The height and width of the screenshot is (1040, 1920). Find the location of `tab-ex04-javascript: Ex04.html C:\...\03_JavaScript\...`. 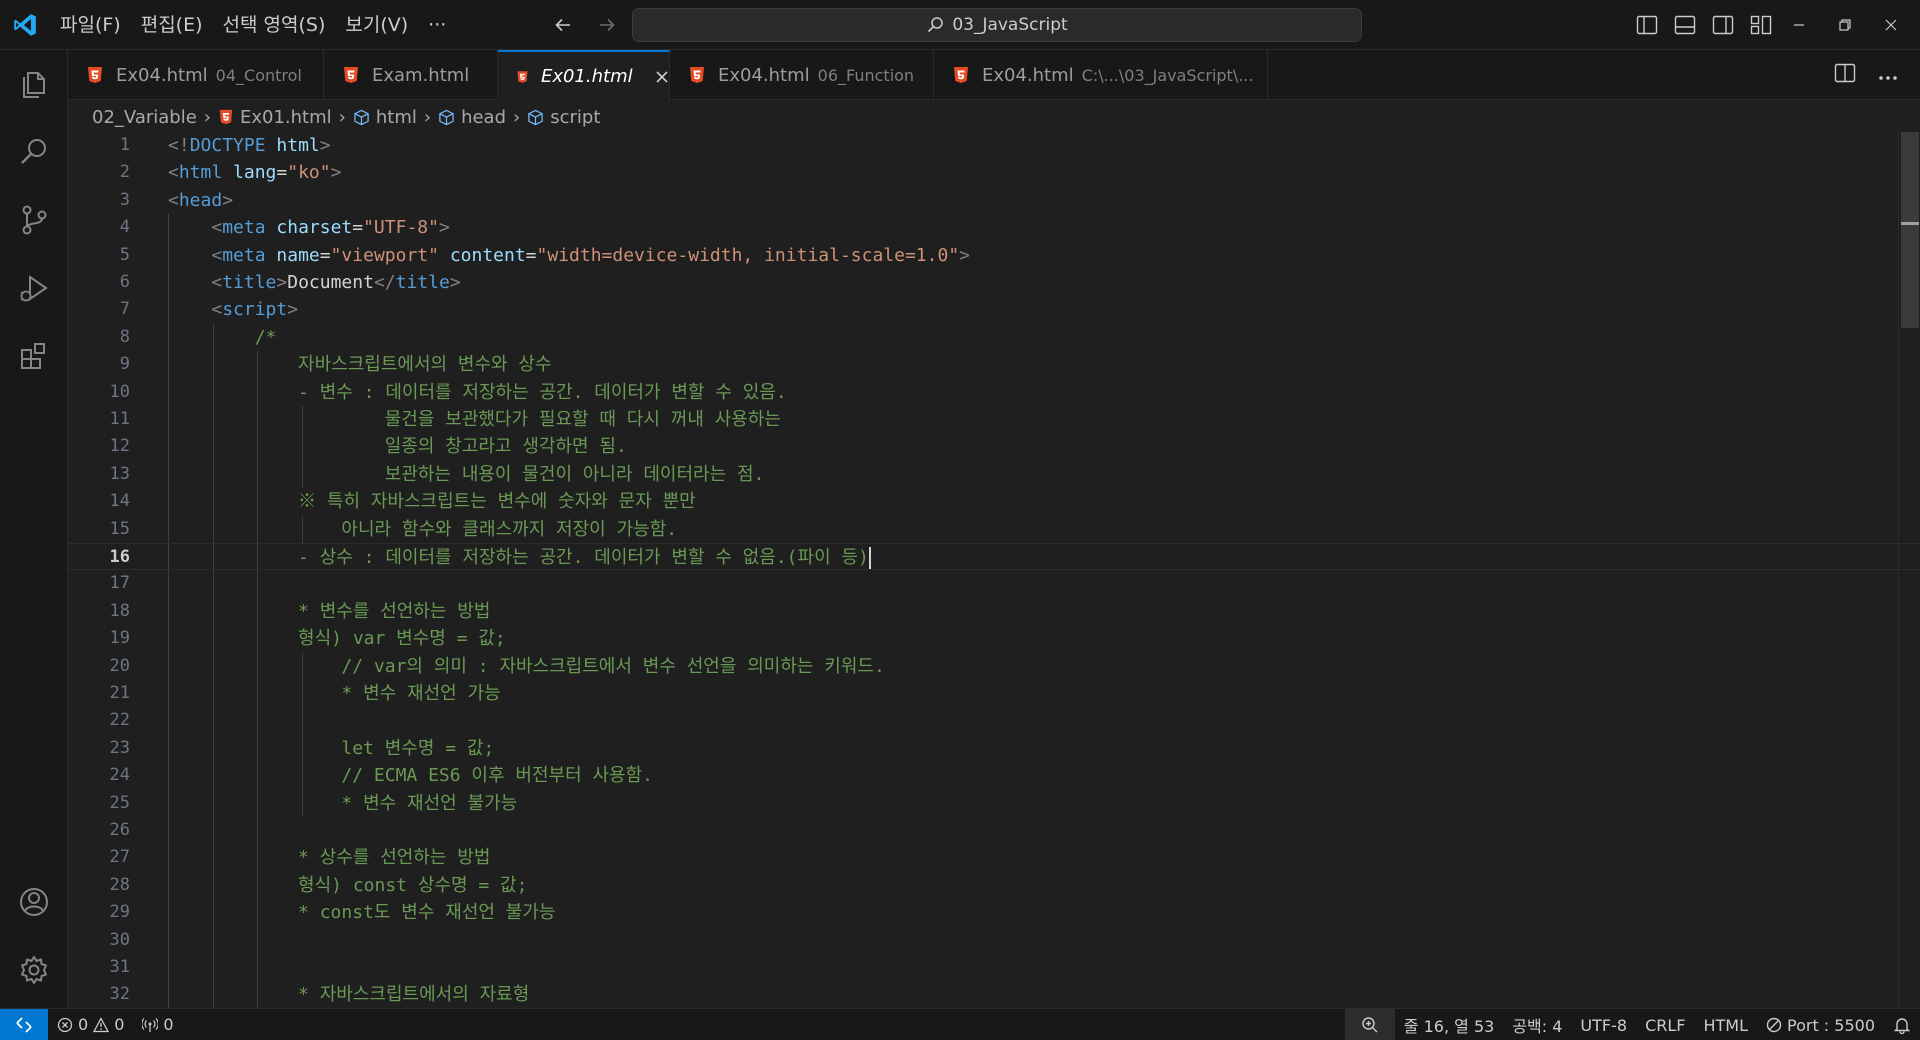

tab-ex04-javascript: Ex04.html C:\...\03_JavaScript\... is located at coordinates (1101, 75).